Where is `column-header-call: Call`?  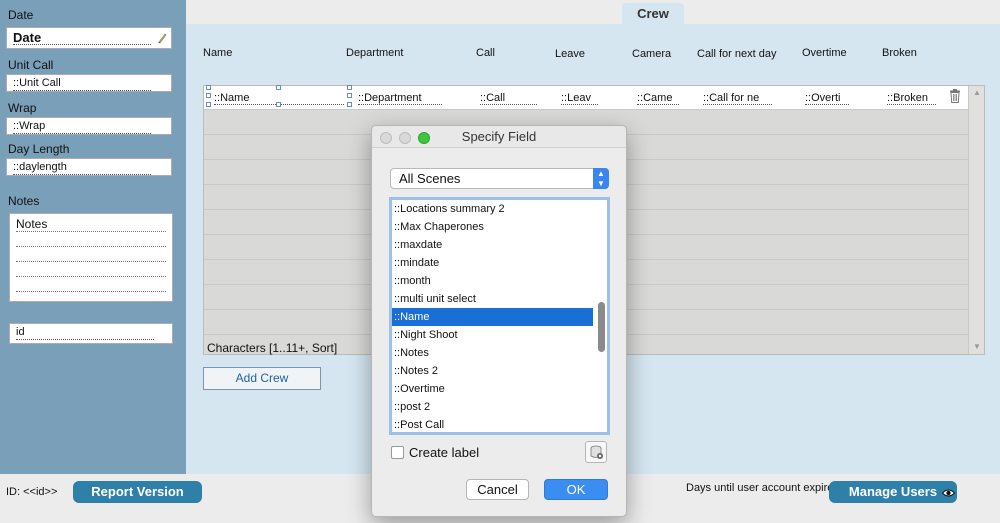 column-header-call: Call is located at coordinates (485, 53).